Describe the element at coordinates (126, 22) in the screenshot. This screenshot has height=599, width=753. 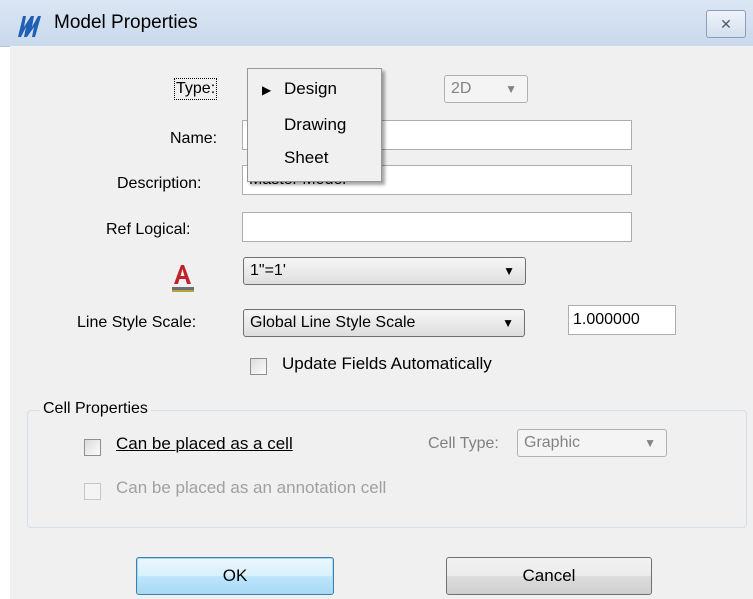
I see `window-title: Model Properties` at that location.